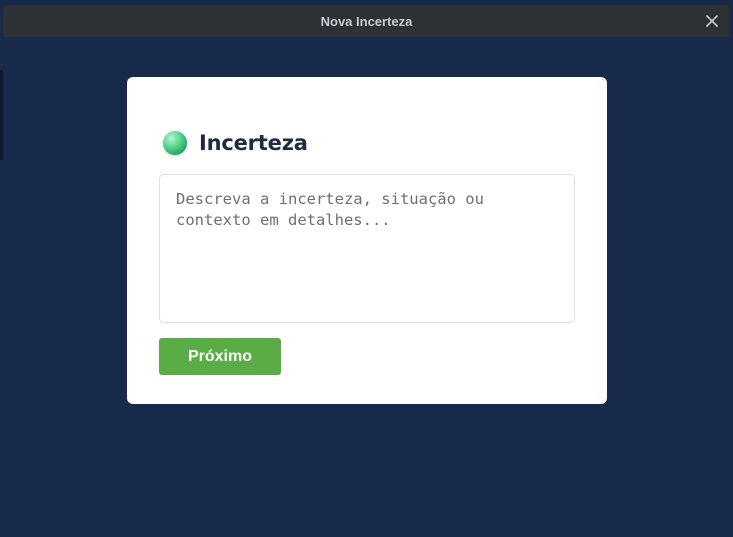  Describe the element at coordinates (220, 356) in the screenshot. I see `next-button: Próximo` at that location.